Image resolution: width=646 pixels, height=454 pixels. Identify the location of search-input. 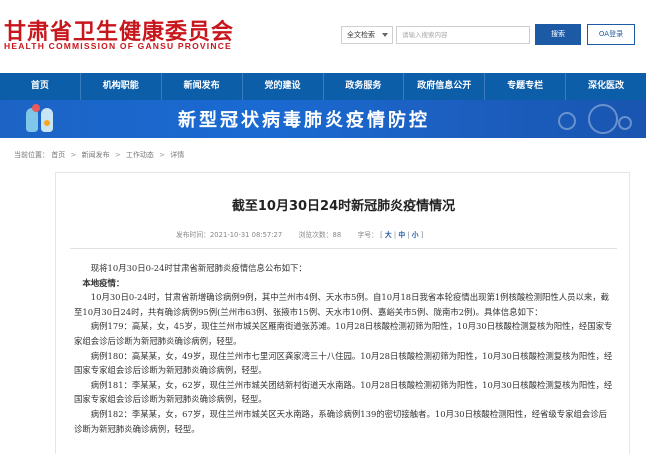
(463, 35).